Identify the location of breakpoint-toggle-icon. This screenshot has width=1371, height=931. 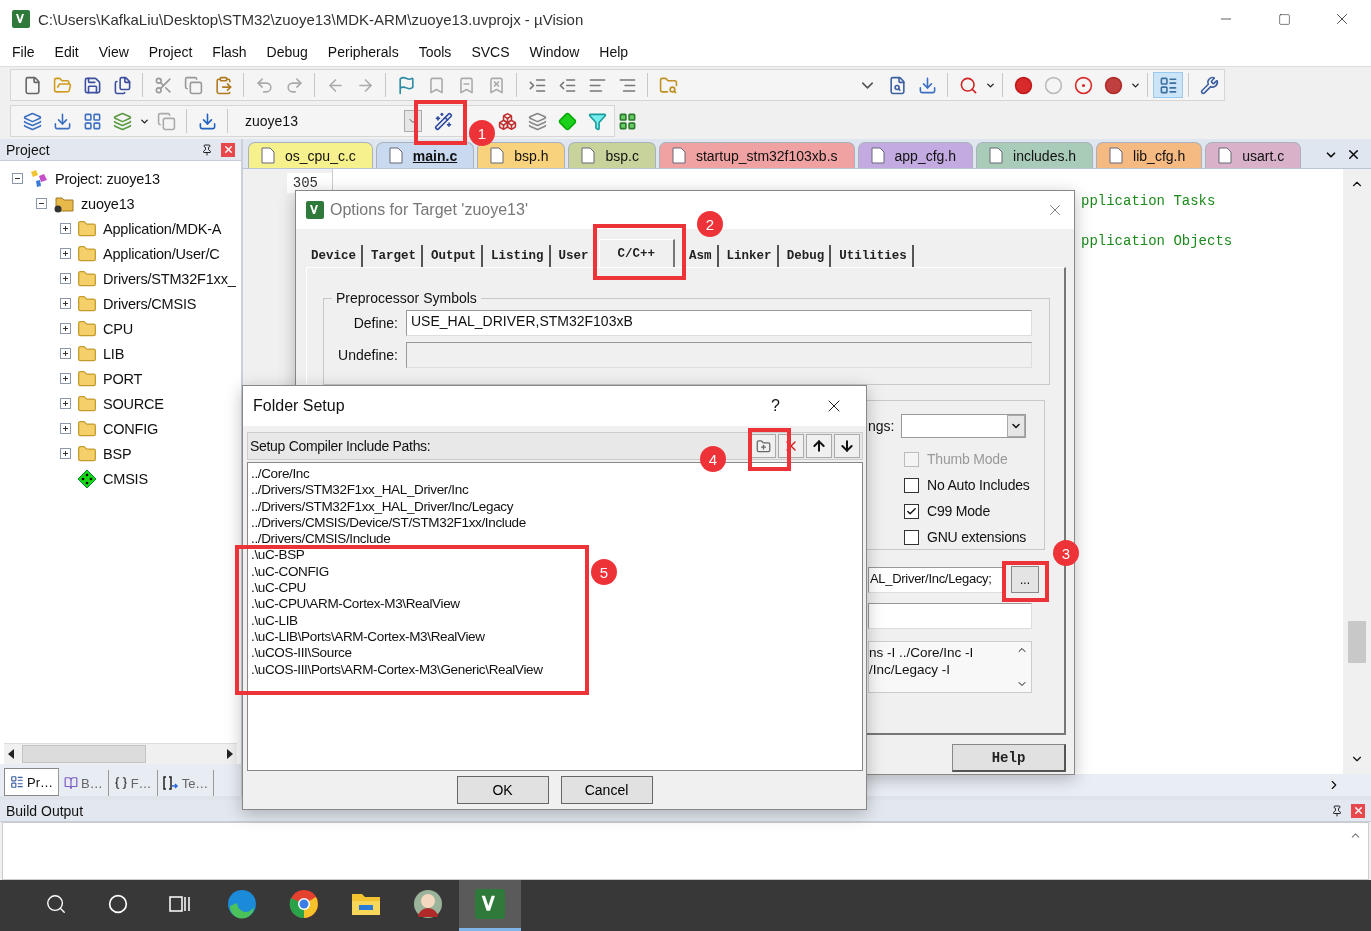
(1083, 85).